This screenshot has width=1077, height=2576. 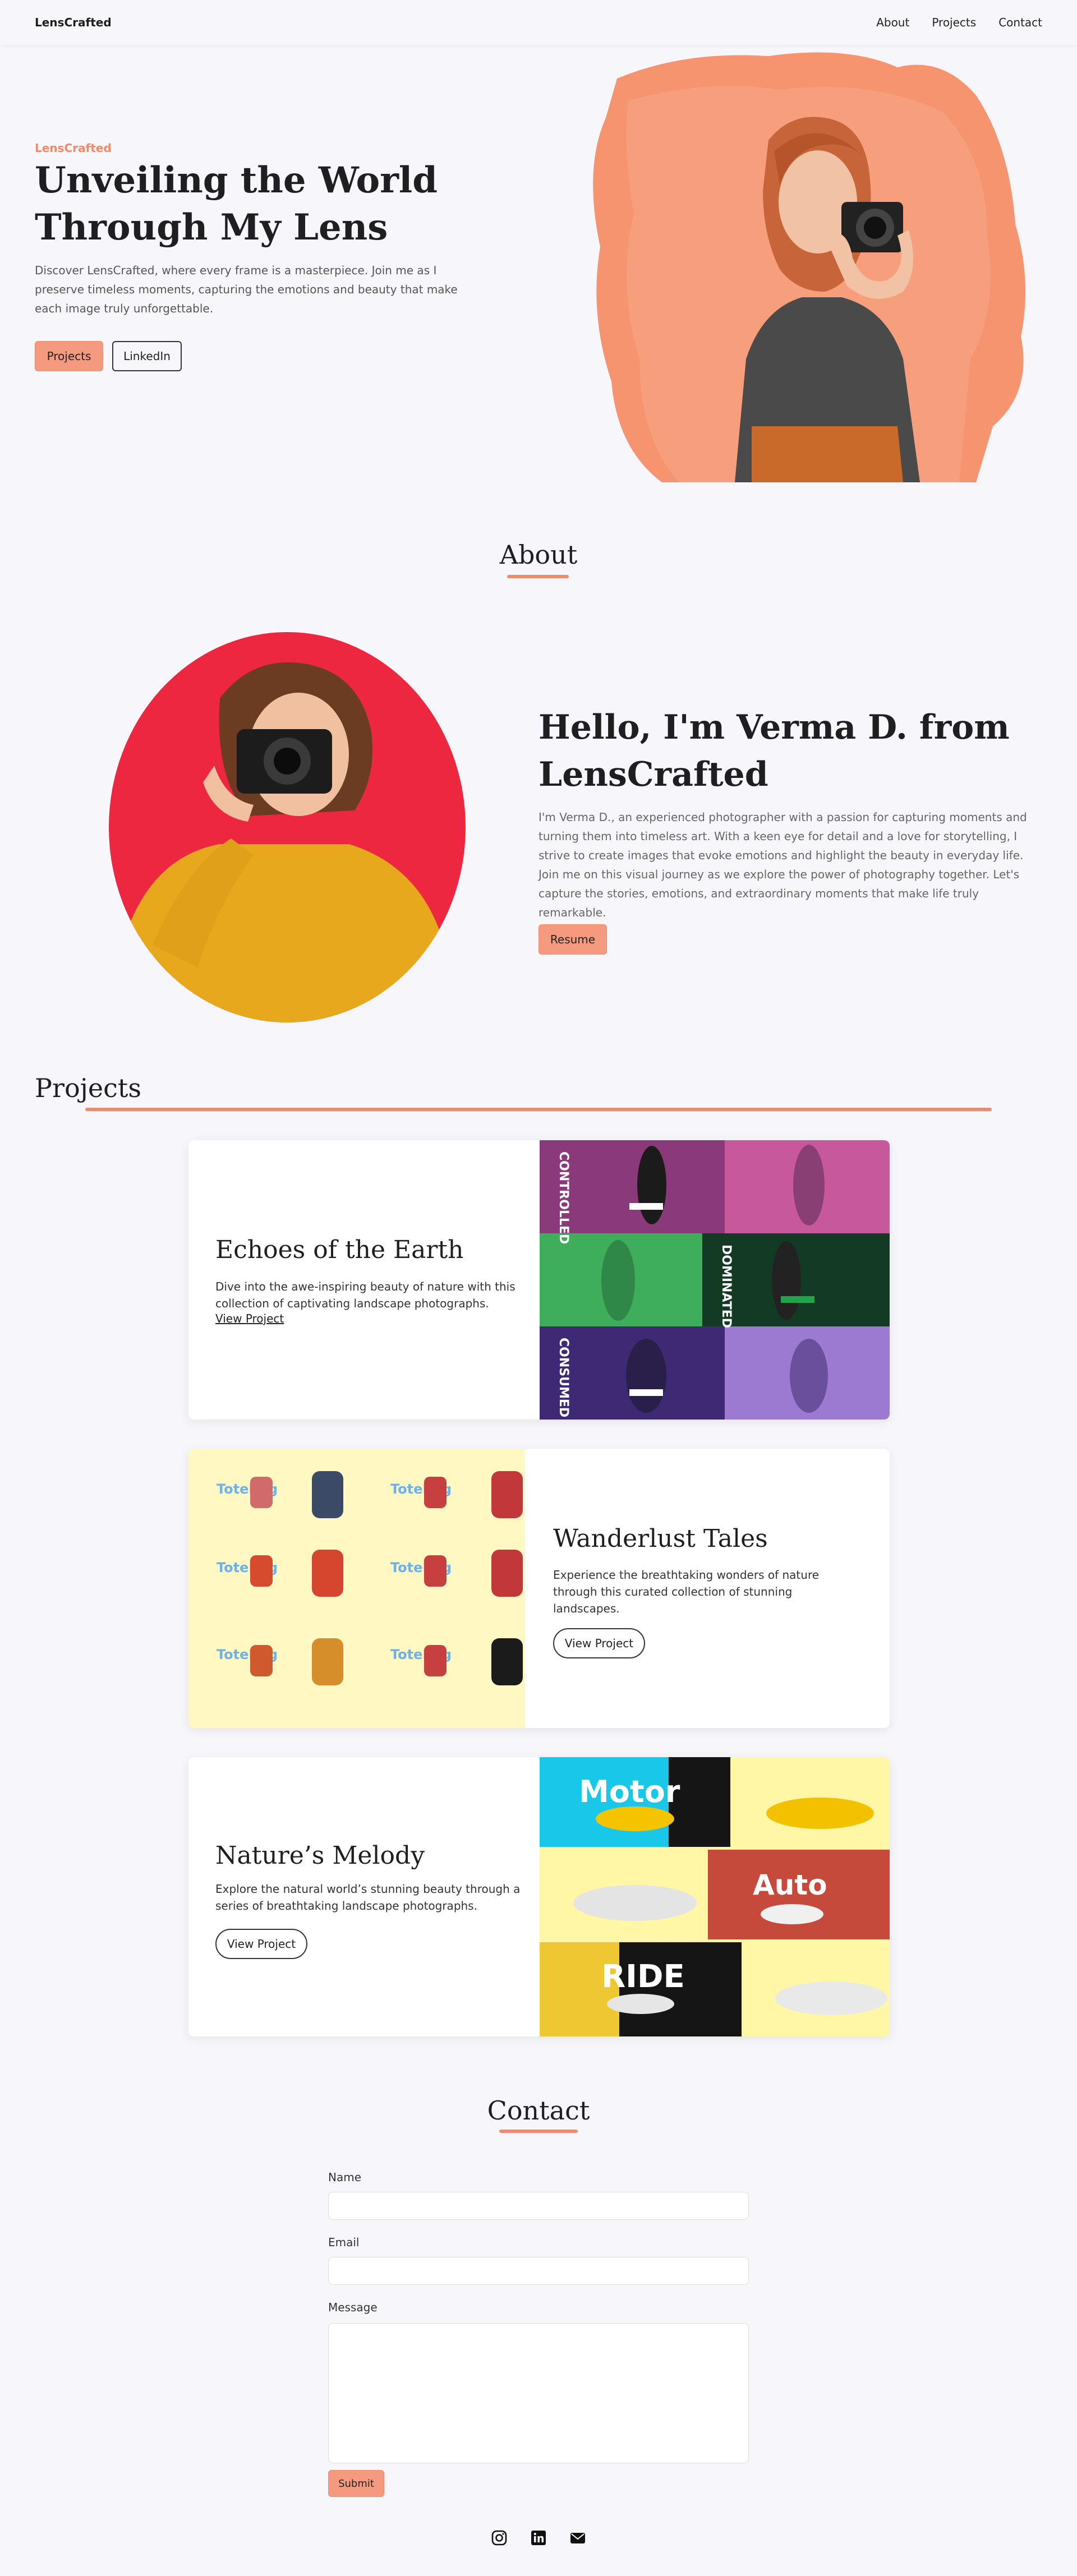 What do you see at coordinates (73, 22) in the screenshot?
I see `site-logo: LensCrafted` at bounding box center [73, 22].